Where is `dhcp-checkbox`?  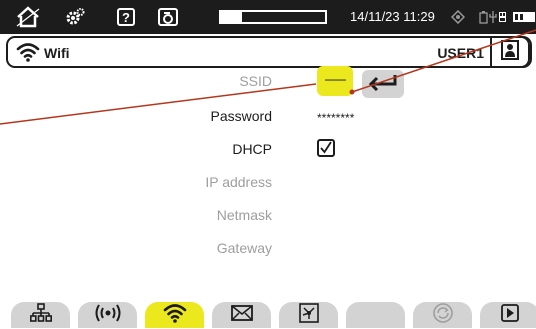 dhcp-checkbox is located at coordinates (326, 148).